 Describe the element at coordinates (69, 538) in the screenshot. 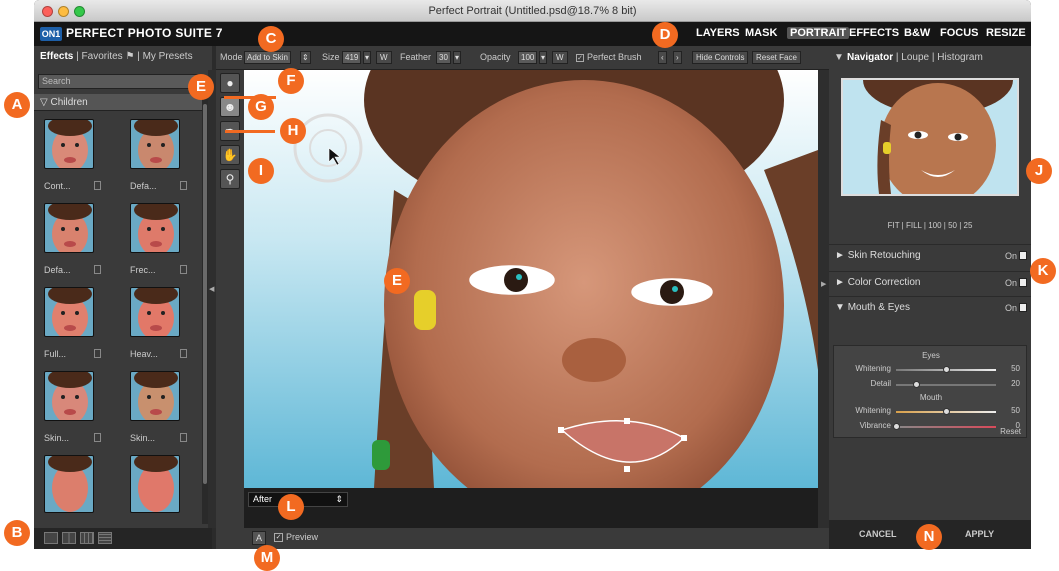

I see `grid-view-icon` at that location.